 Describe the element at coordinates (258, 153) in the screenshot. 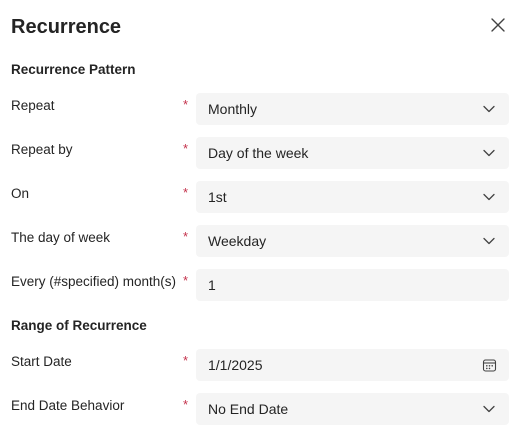

I see `repeat-by-value: Day of the week` at that location.